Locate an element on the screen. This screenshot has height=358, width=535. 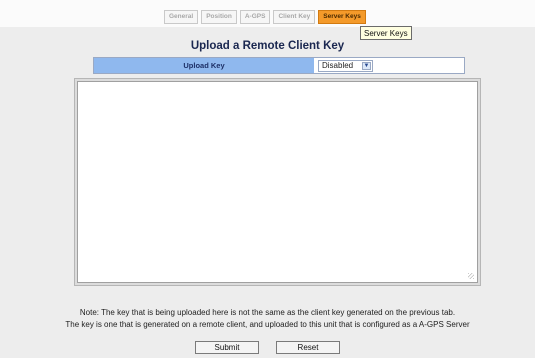
tab-position: Position is located at coordinates (219, 17).